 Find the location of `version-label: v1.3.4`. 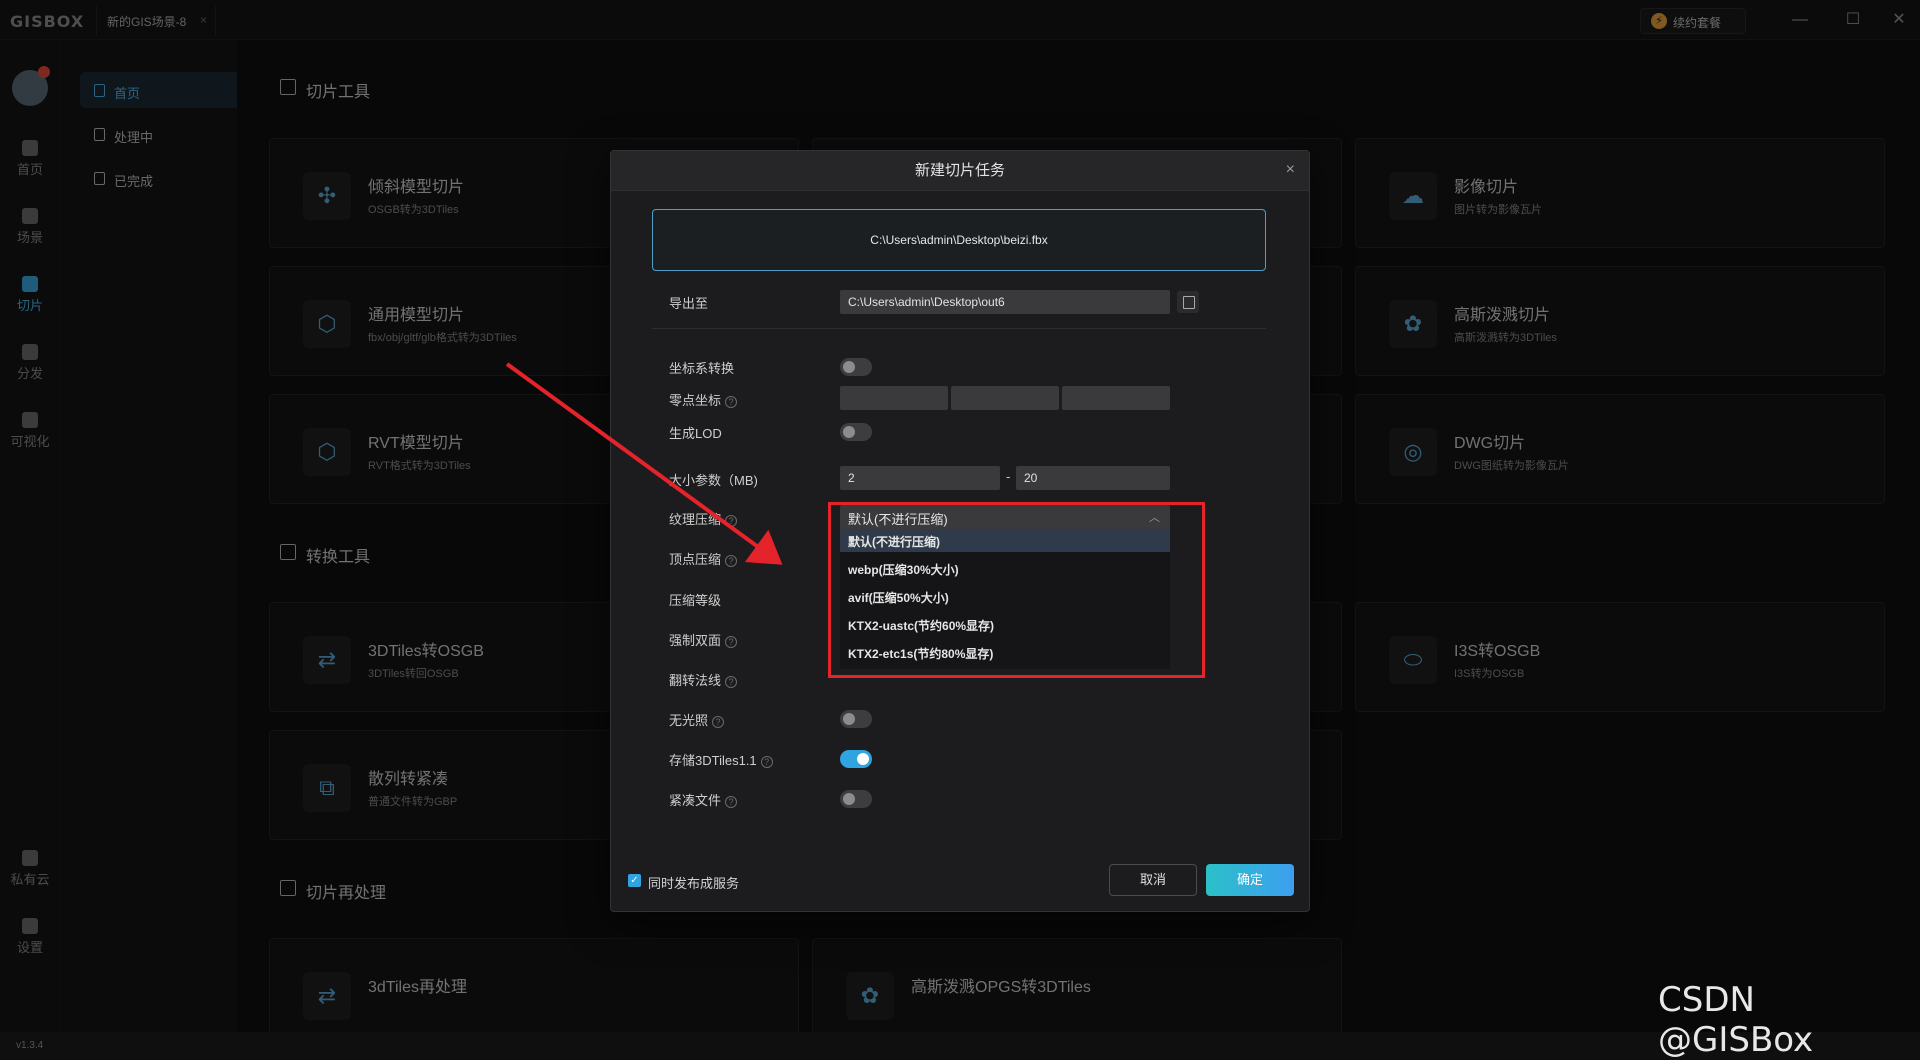

version-label: v1.3.4 is located at coordinates (30, 1045).